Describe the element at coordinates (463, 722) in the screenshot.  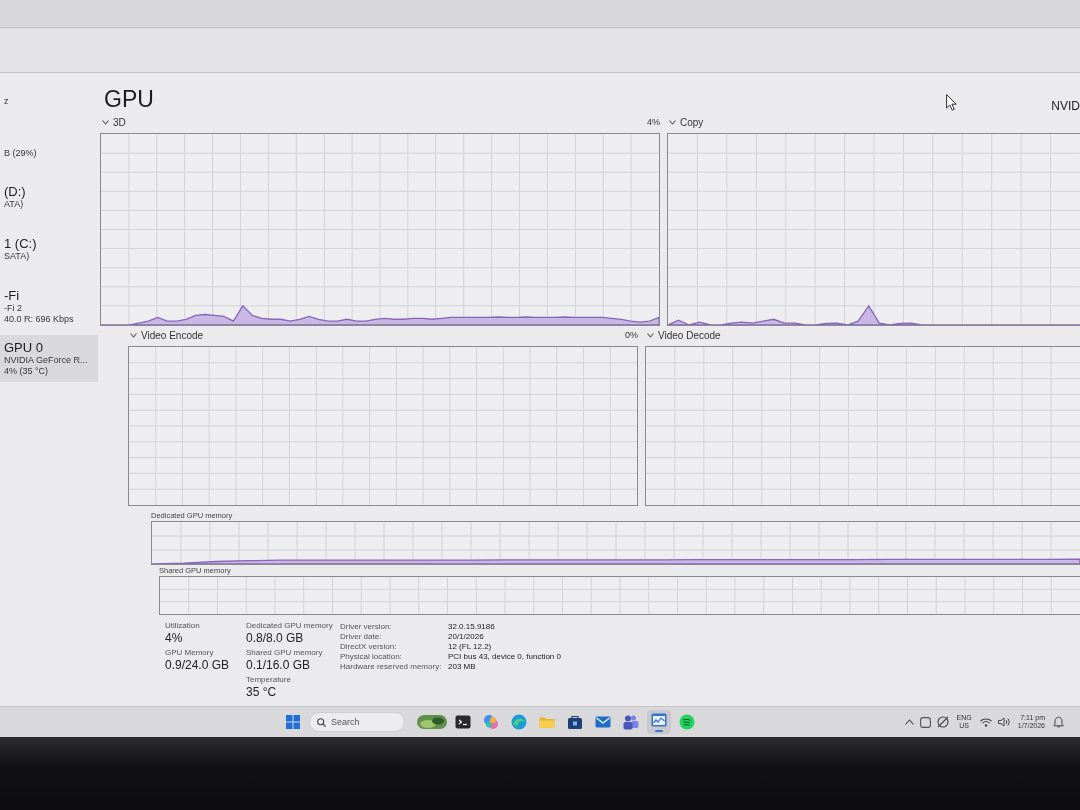
I see `terminal-icon` at that location.